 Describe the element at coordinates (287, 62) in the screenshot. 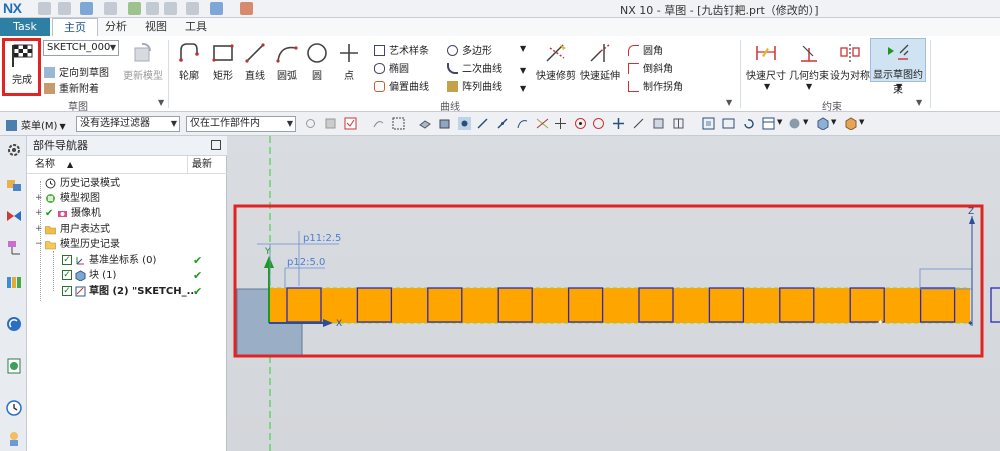

I see `arc-button: 圆弧` at that location.